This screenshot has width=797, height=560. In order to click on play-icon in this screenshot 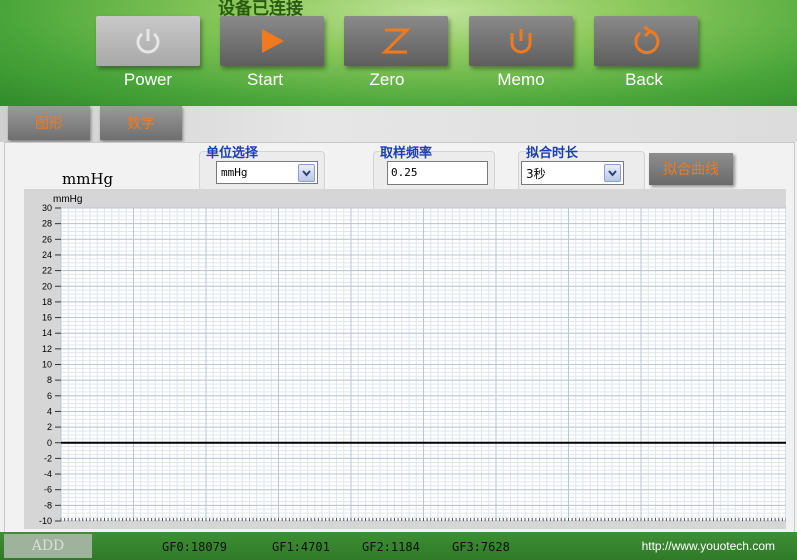, I will do `click(273, 41)`.